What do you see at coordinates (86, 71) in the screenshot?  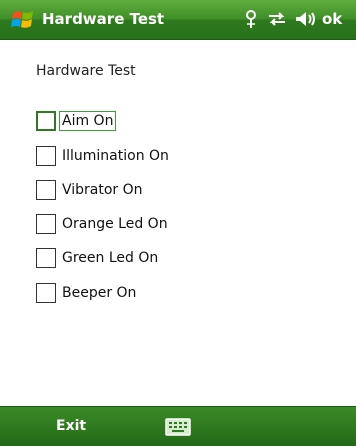 I see `form-heading: Hardware Test` at bounding box center [86, 71].